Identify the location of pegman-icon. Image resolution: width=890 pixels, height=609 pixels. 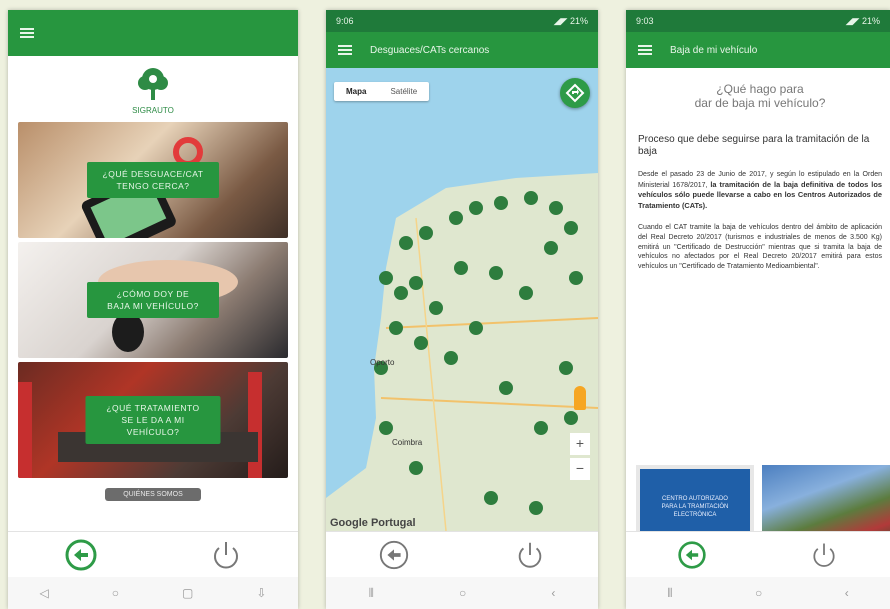
(580, 398).